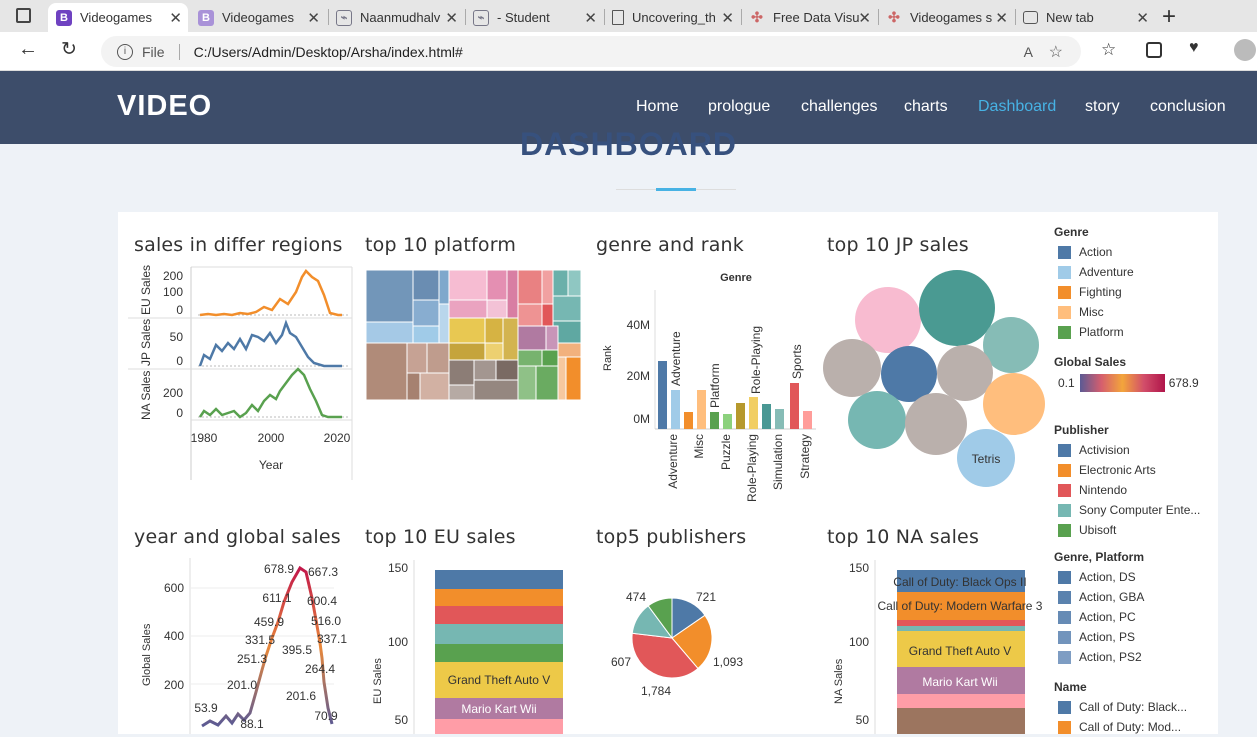 The image size is (1257, 737). Describe the element at coordinates (1094, 292) in the screenshot. I see `legend-item: Fighting` at that location.